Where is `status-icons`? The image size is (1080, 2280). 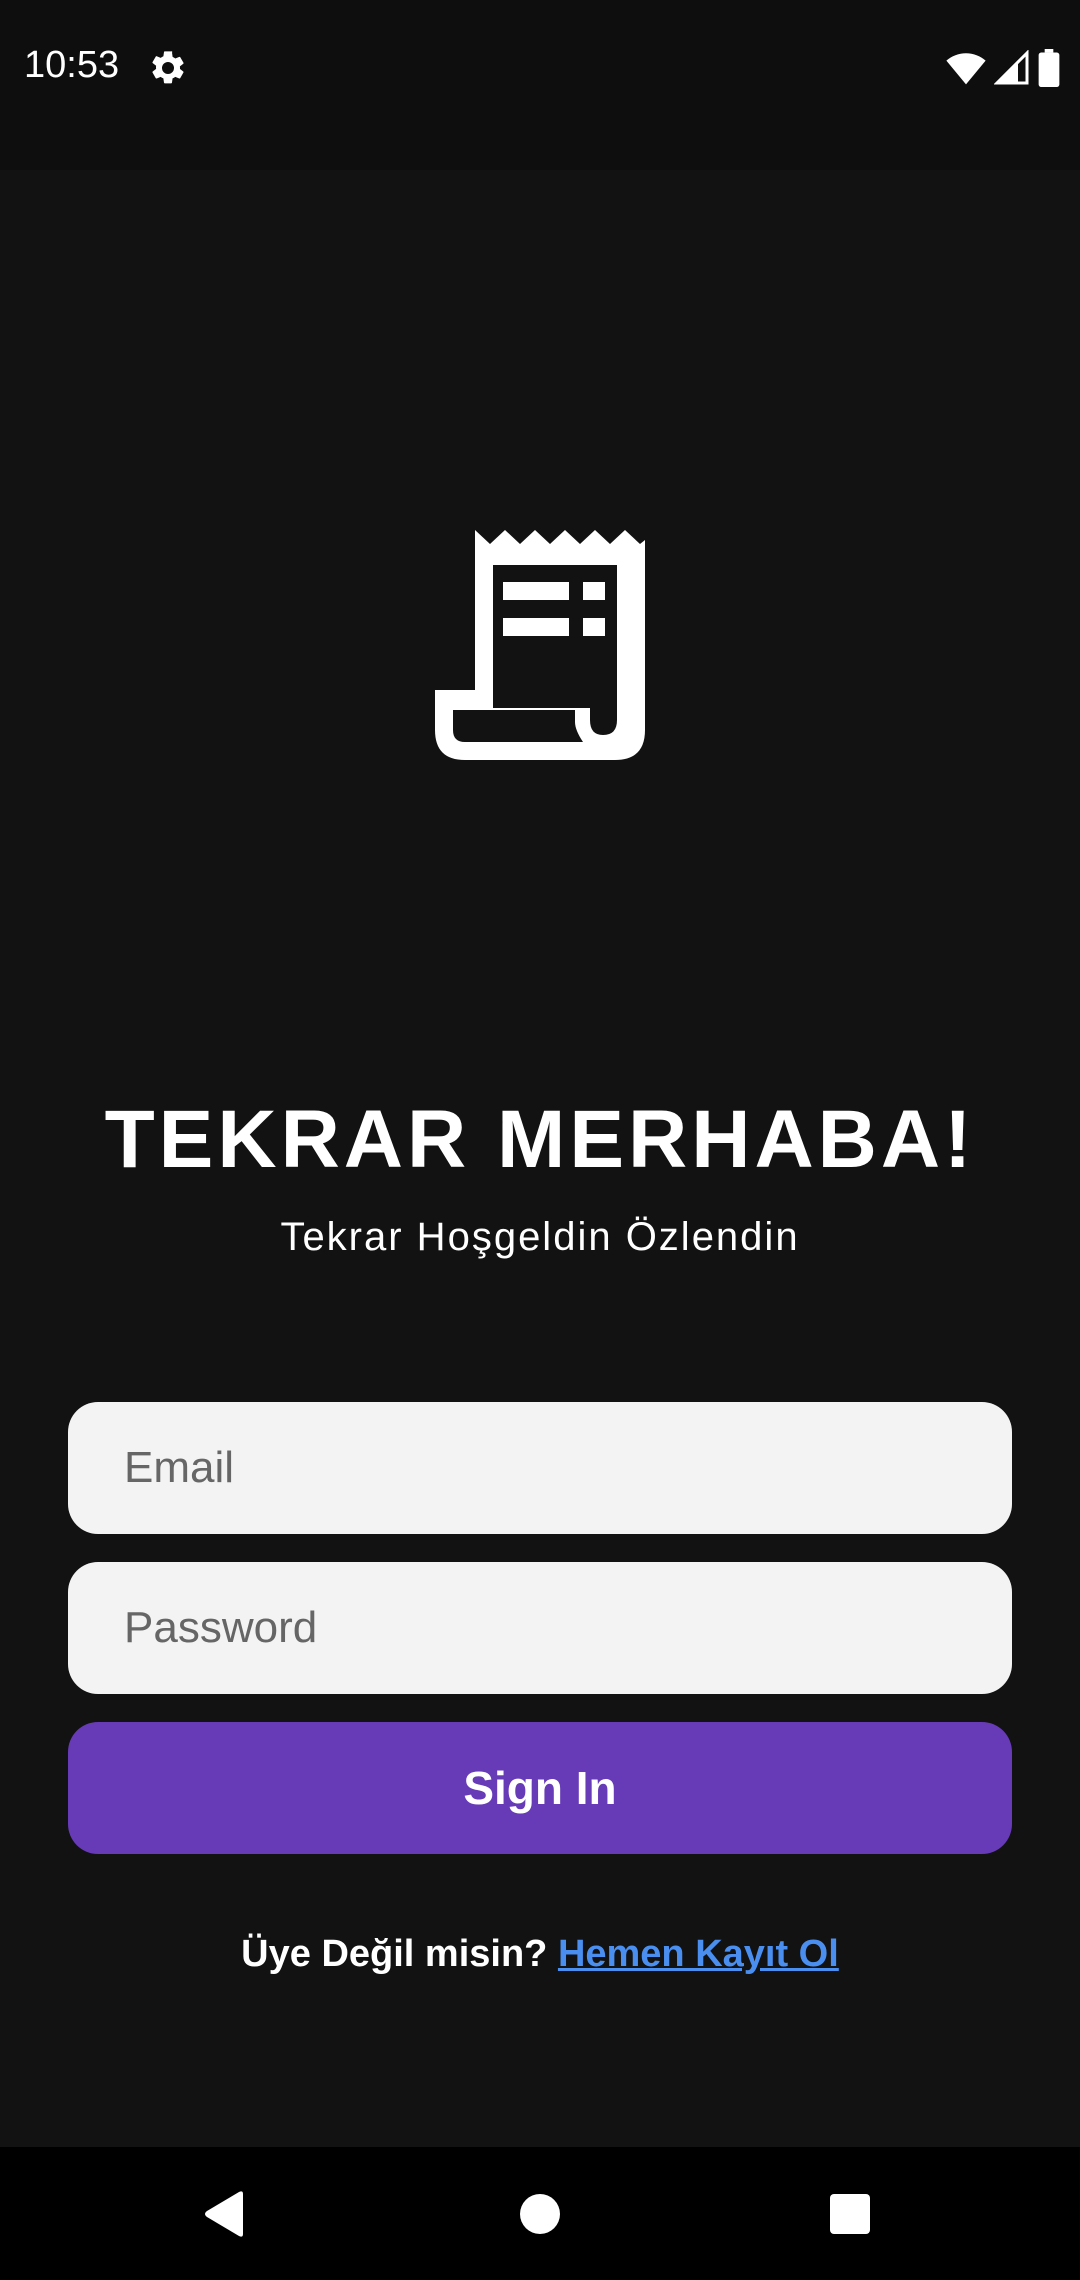
status-icons is located at coordinates (1003, 68).